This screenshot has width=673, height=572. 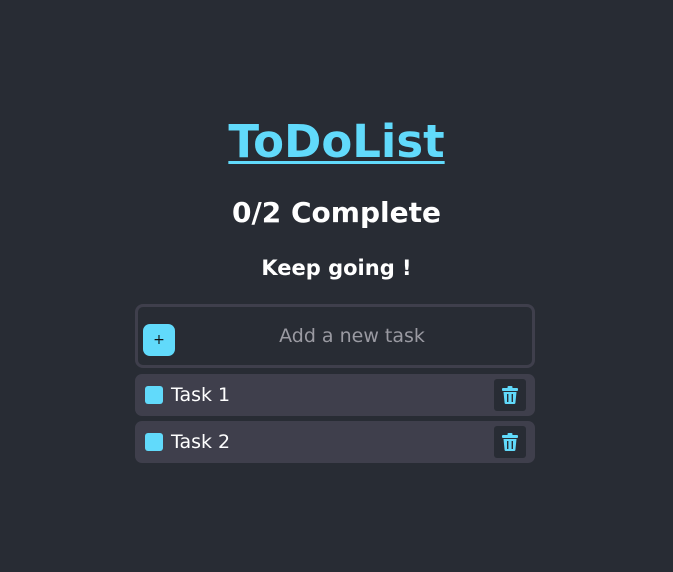 What do you see at coordinates (335, 442) in the screenshot?
I see `task-item: Task 2` at bounding box center [335, 442].